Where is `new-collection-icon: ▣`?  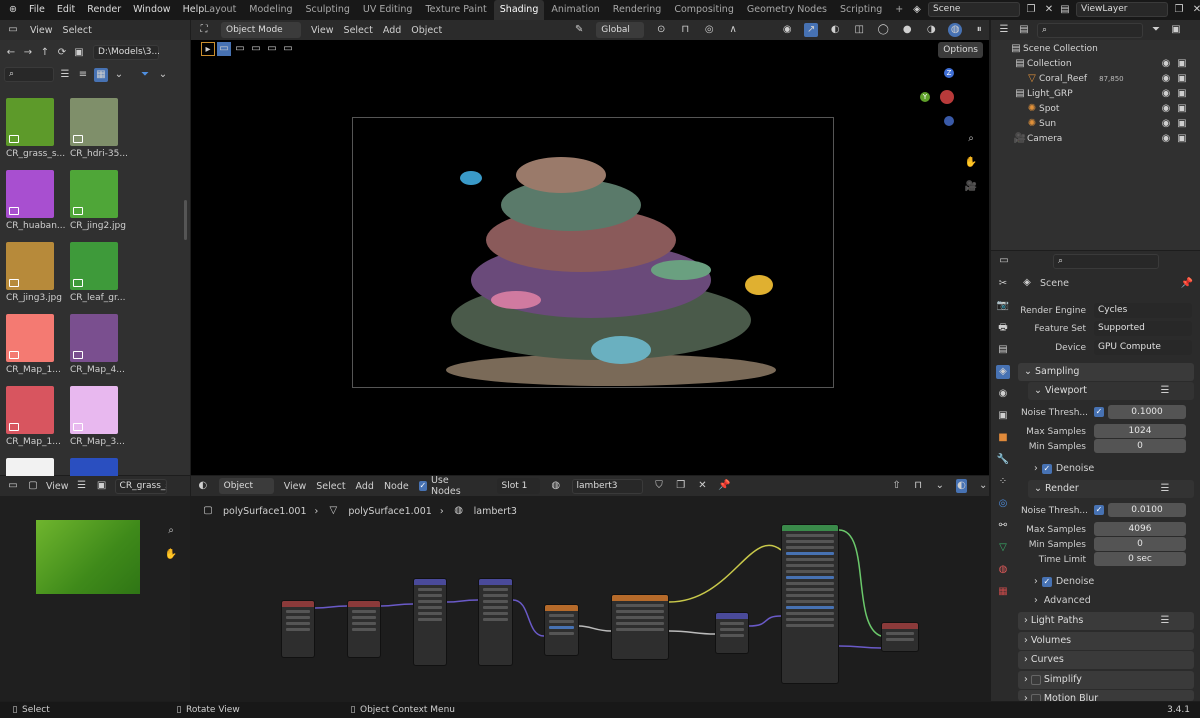 new-collection-icon: ▣ is located at coordinates (1176, 30).